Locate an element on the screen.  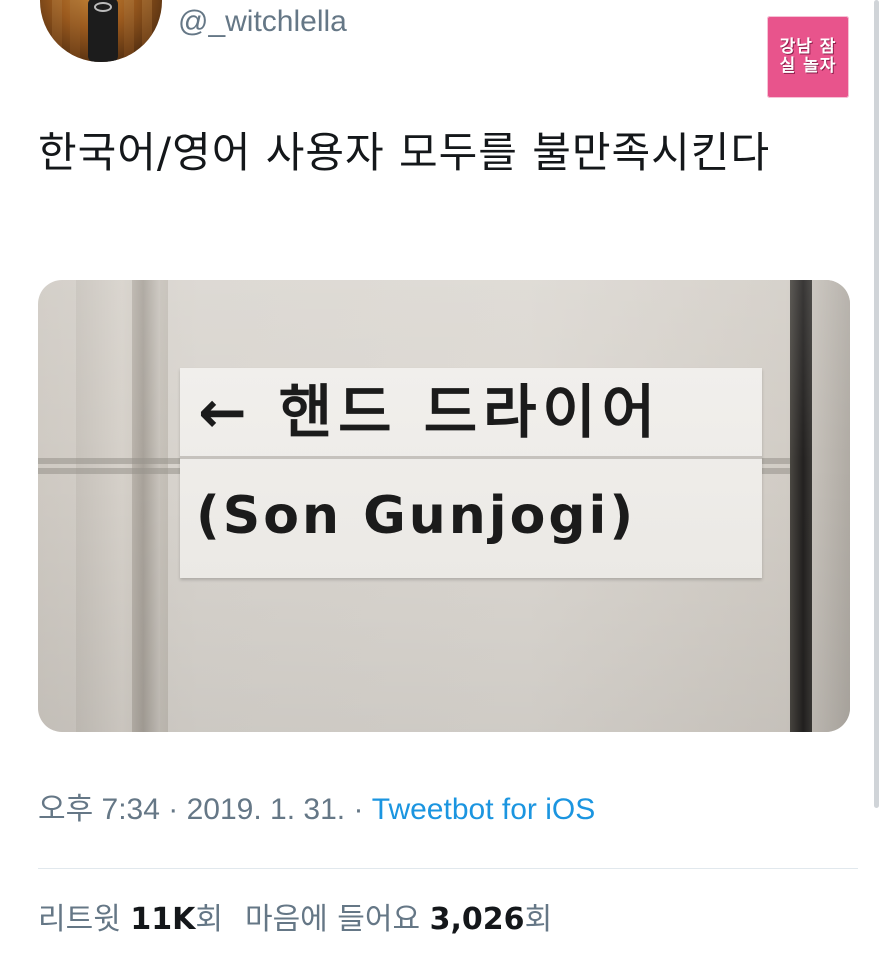
tweet-source-link: Tweetbot for iOS is located at coordinates (483, 809).